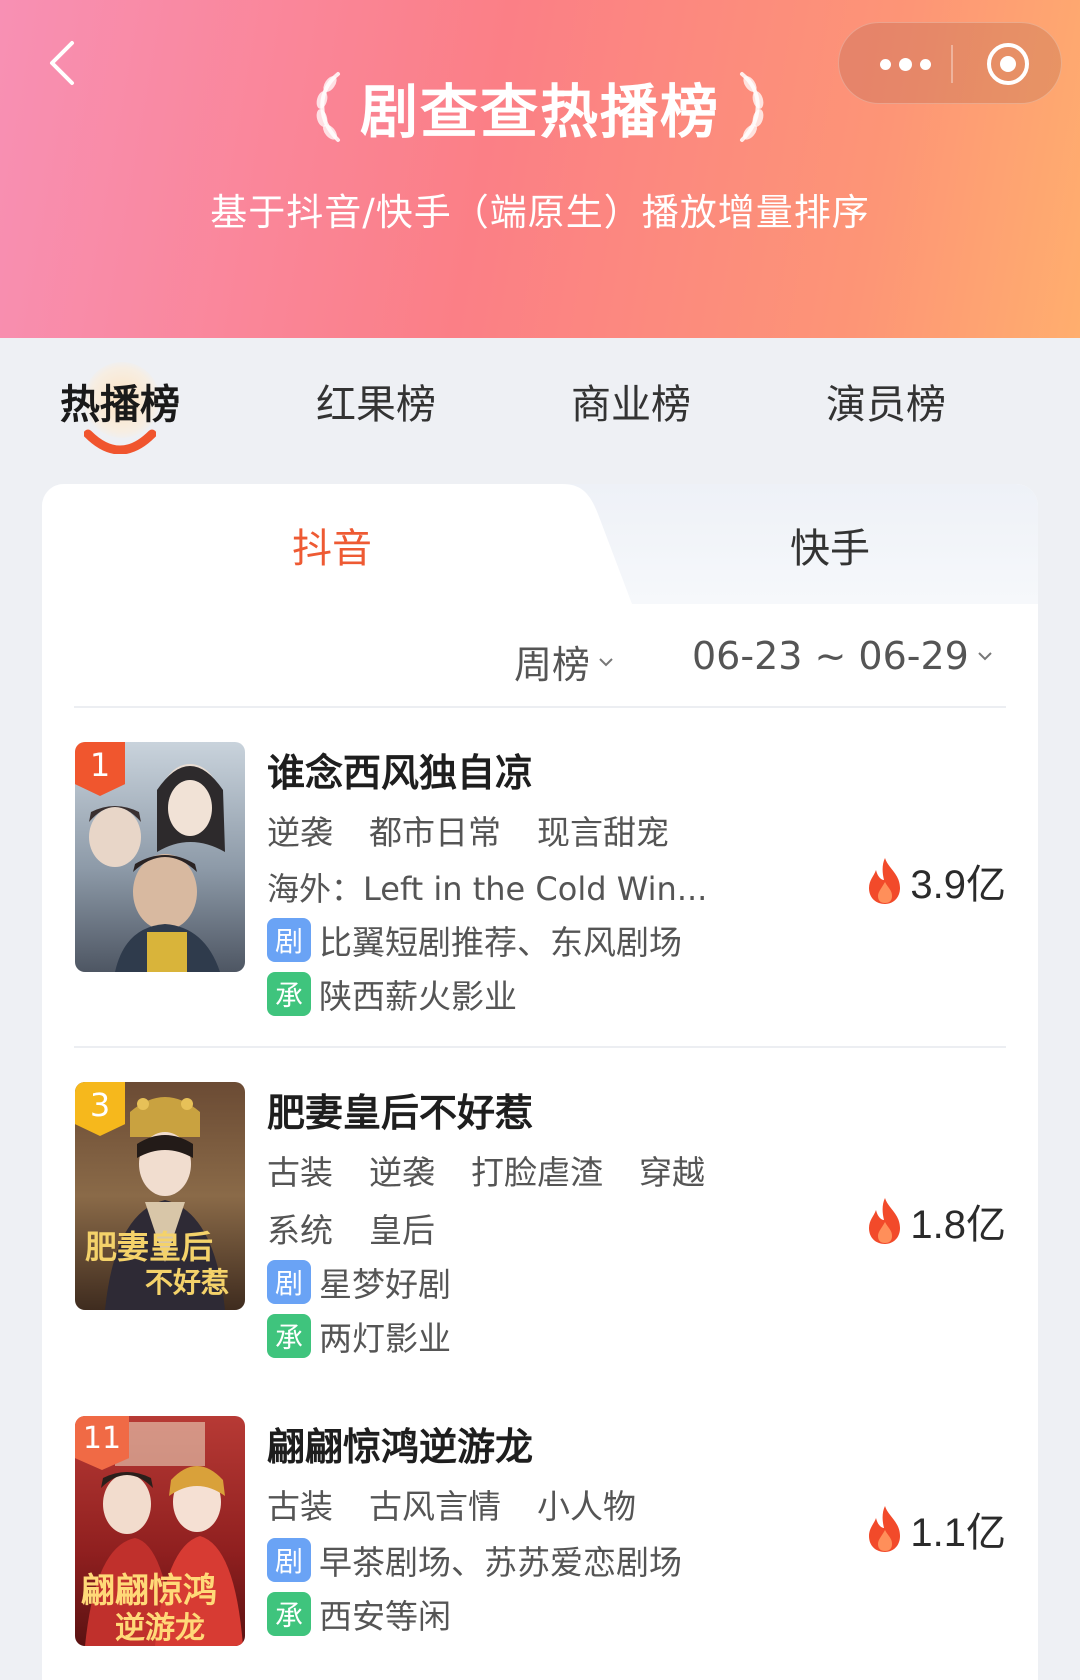 This screenshot has height=1680, width=1080. Describe the element at coordinates (958, 1225) in the screenshot. I see `heat-number: 1.8亿` at that location.